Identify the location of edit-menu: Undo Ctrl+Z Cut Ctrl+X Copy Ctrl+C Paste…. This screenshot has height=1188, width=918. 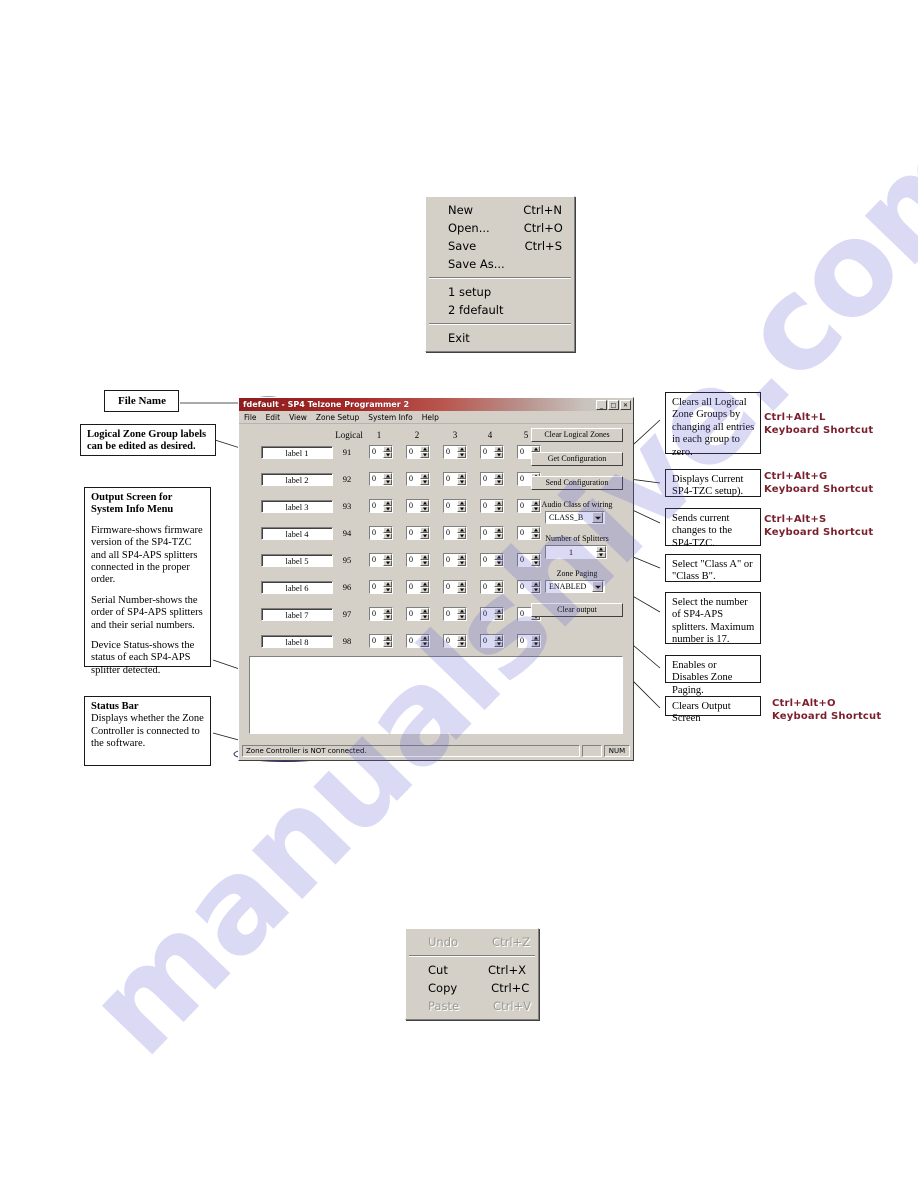
(472, 974).